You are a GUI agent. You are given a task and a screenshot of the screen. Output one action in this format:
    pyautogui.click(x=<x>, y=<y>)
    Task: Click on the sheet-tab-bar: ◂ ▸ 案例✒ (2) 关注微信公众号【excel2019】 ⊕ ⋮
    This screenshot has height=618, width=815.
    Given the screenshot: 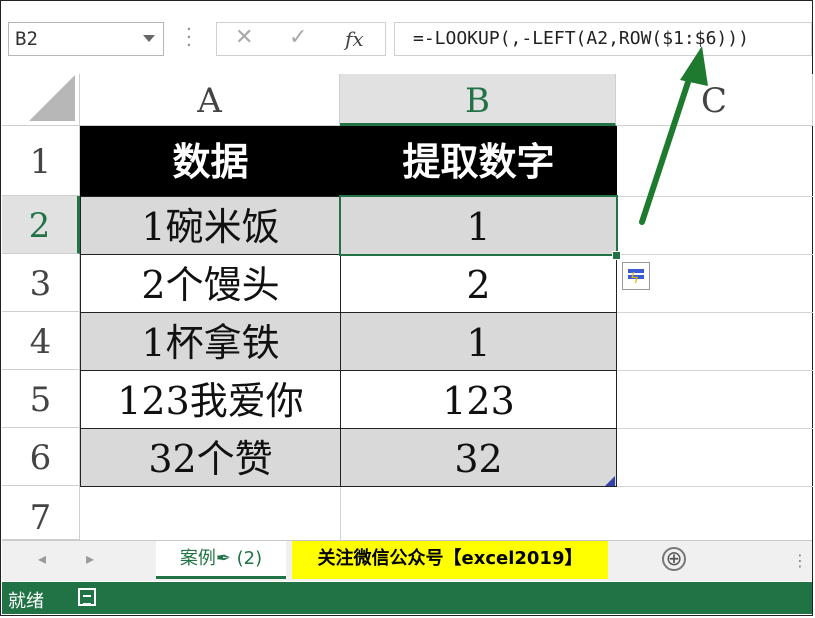 What is the action you would take?
    pyautogui.click(x=407, y=560)
    